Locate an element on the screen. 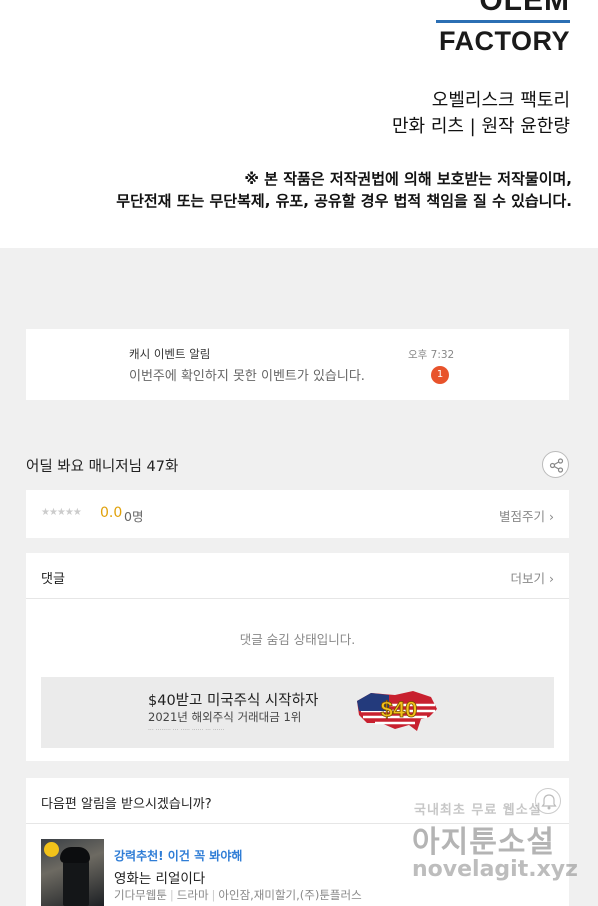 The width and height of the screenshot is (598, 906). notification-time: 오후 7:32 is located at coordinates (431, 355).